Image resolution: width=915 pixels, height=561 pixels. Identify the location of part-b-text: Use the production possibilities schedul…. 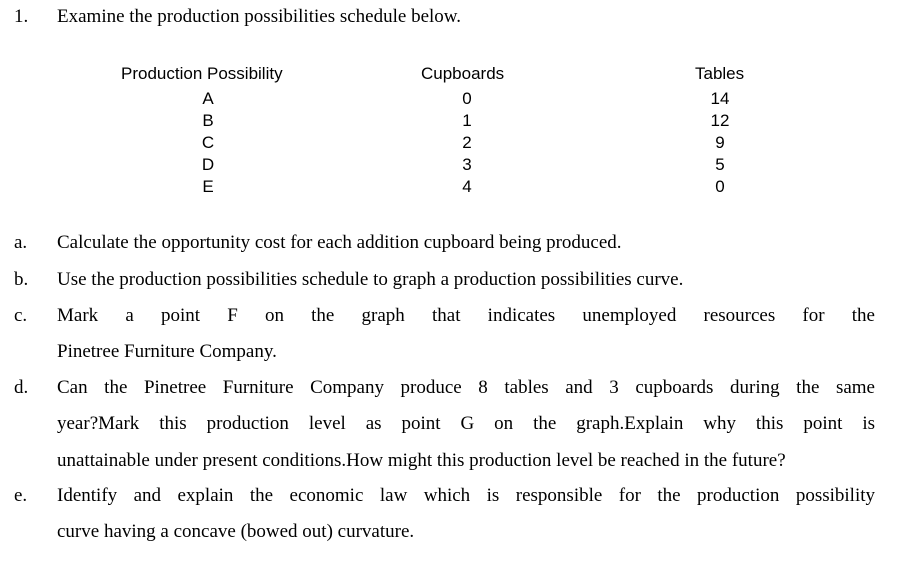
(370, 279).